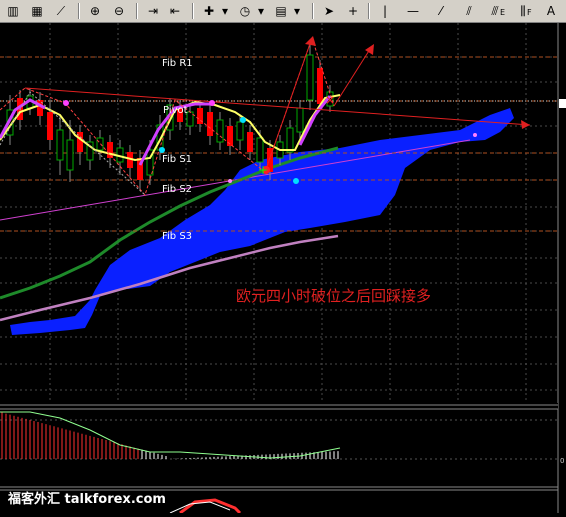  Describe the element at coordinates (441, 11) in the screenshot. I see `trendline-icon: ⁄` at that location.